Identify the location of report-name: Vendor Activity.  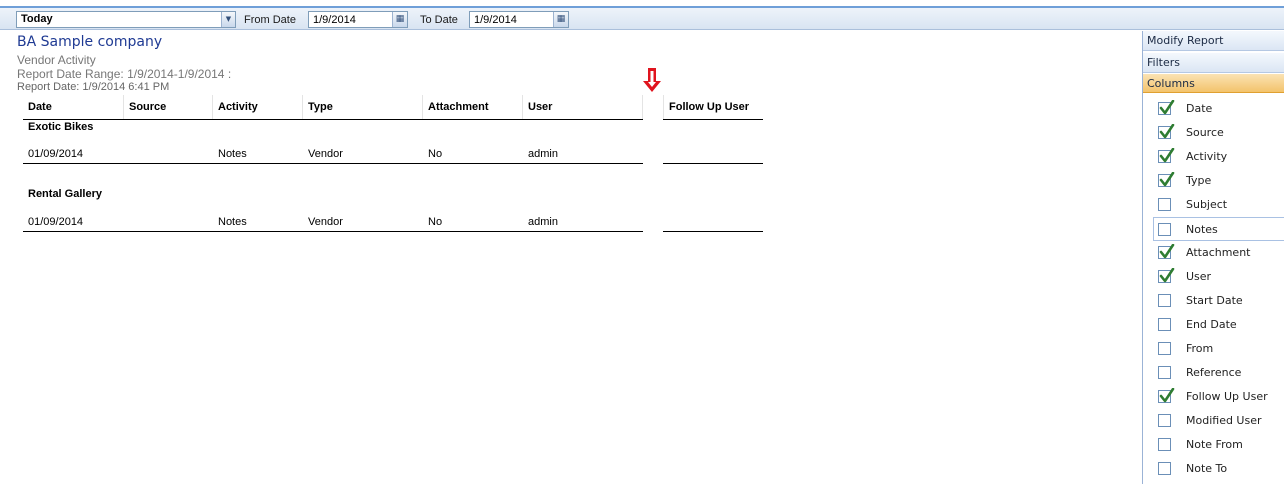
(56, 60).